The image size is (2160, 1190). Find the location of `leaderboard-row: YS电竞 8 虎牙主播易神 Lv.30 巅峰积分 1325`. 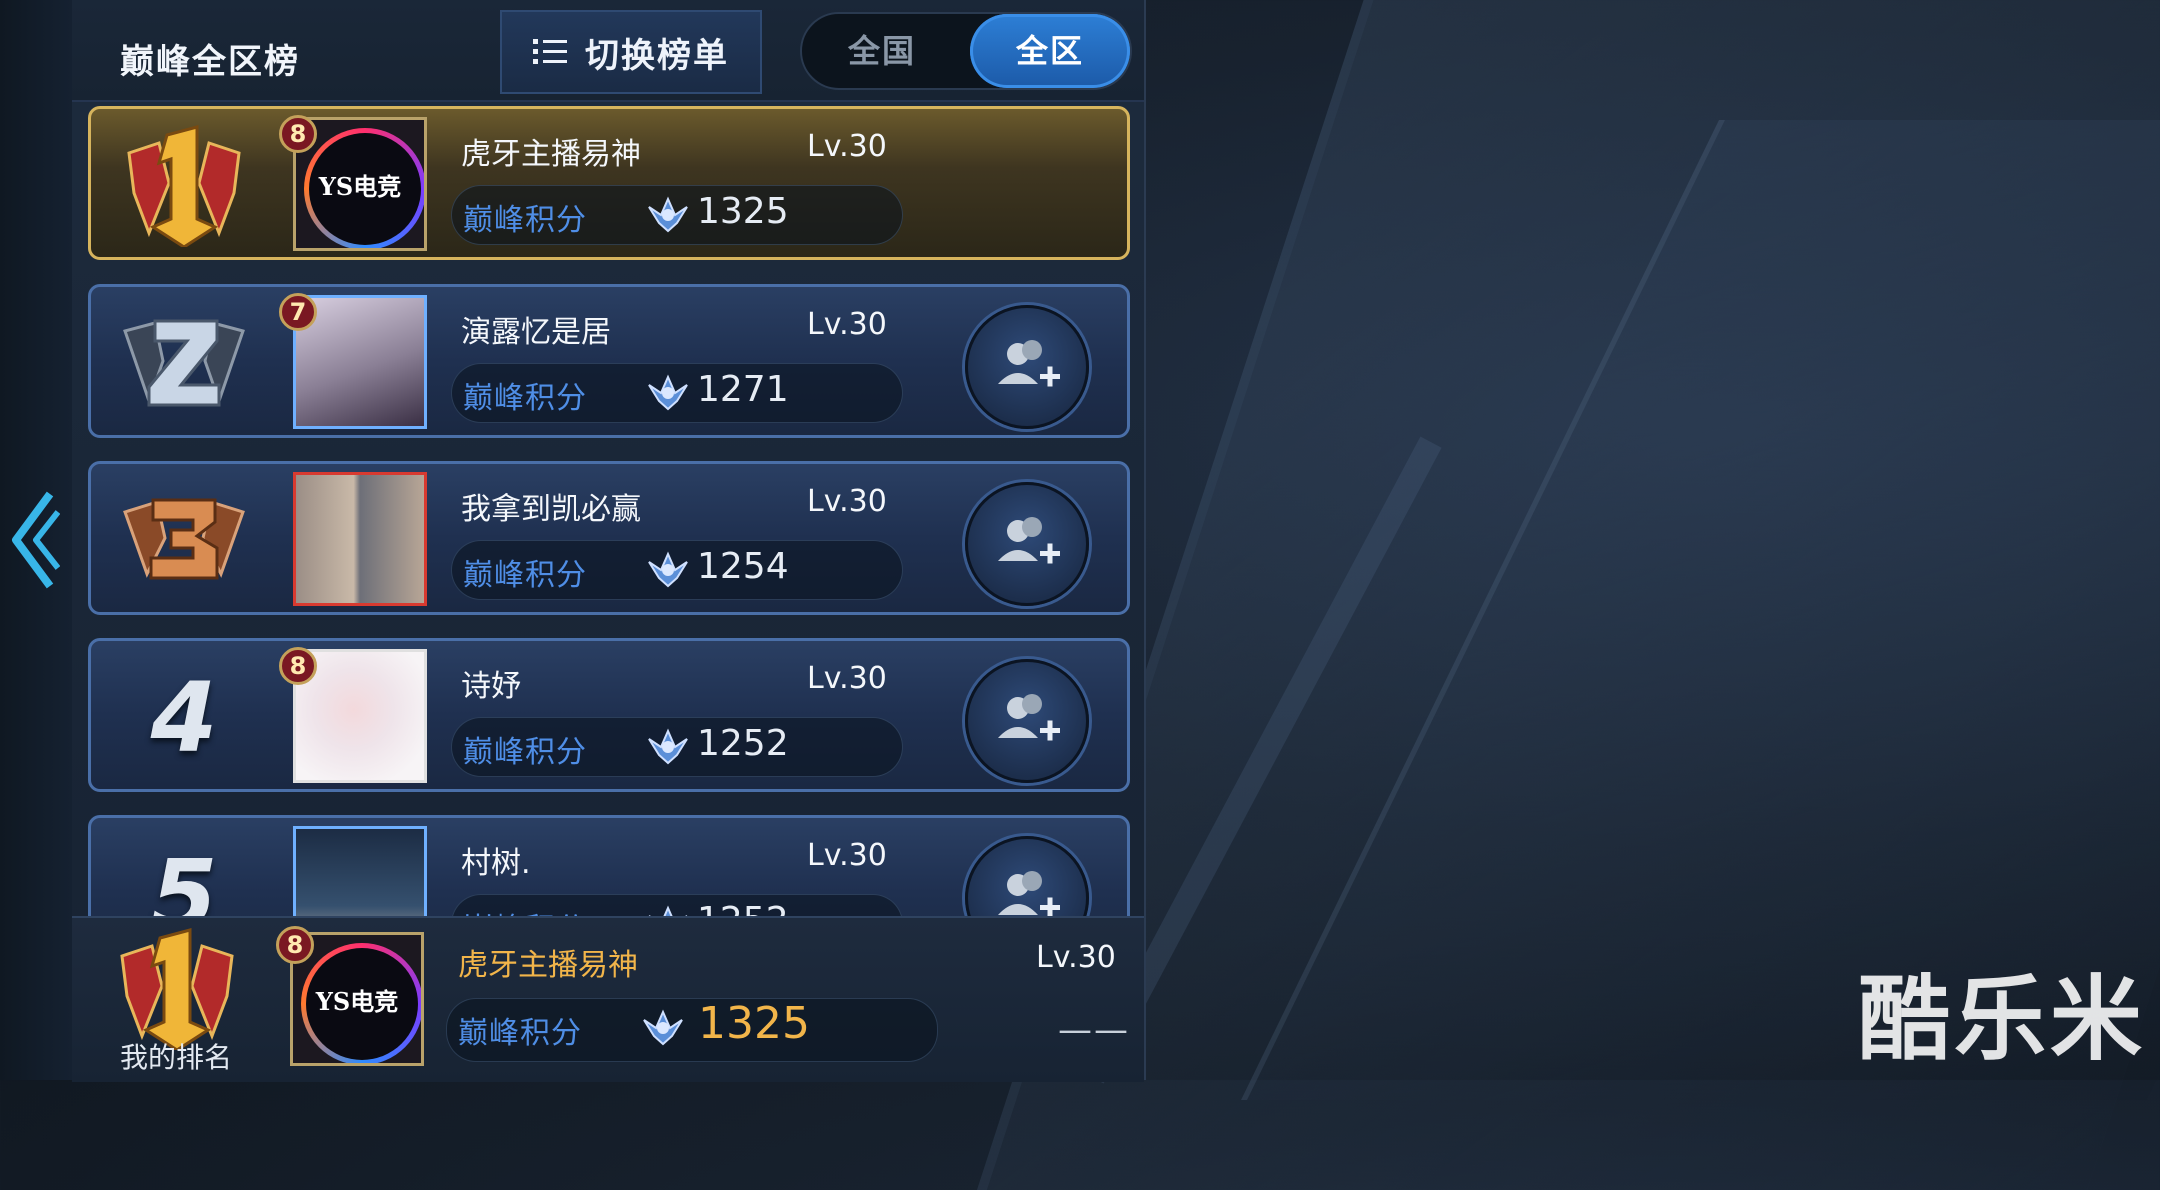

leaderboard-row: YS电竞 8 虎牙主播易神 Lv.30 巅峰积分 1325 is located at coordinates (609, 183).